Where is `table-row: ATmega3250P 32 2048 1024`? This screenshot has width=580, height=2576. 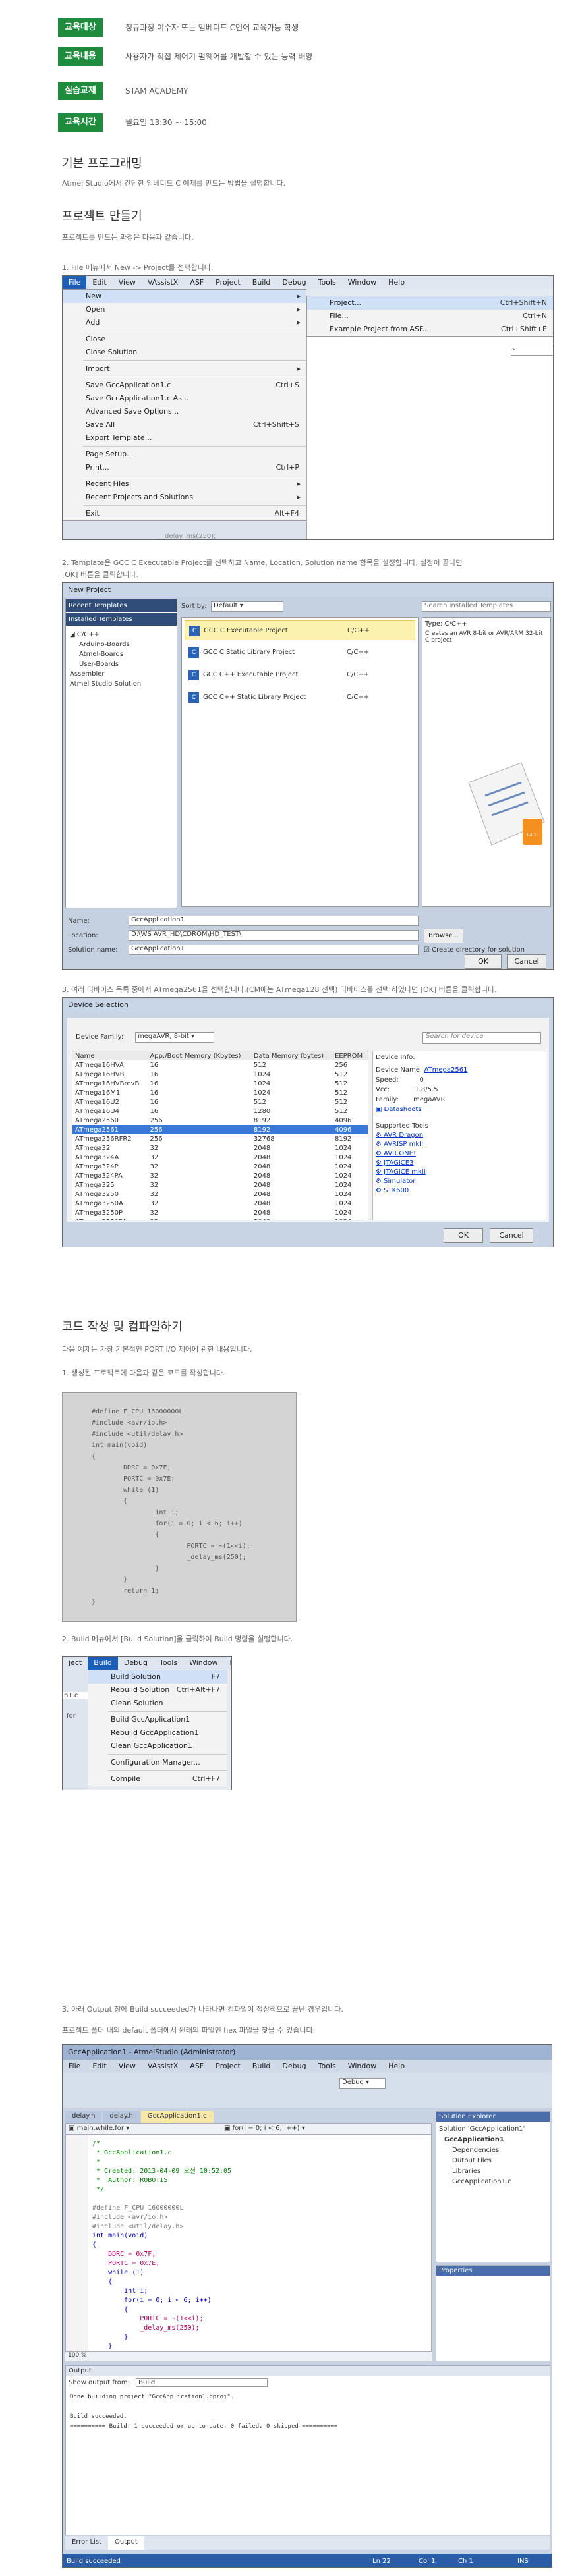 table-row: ATmega3250P 32 2048 1024 is located at coordinates (220, 1212).